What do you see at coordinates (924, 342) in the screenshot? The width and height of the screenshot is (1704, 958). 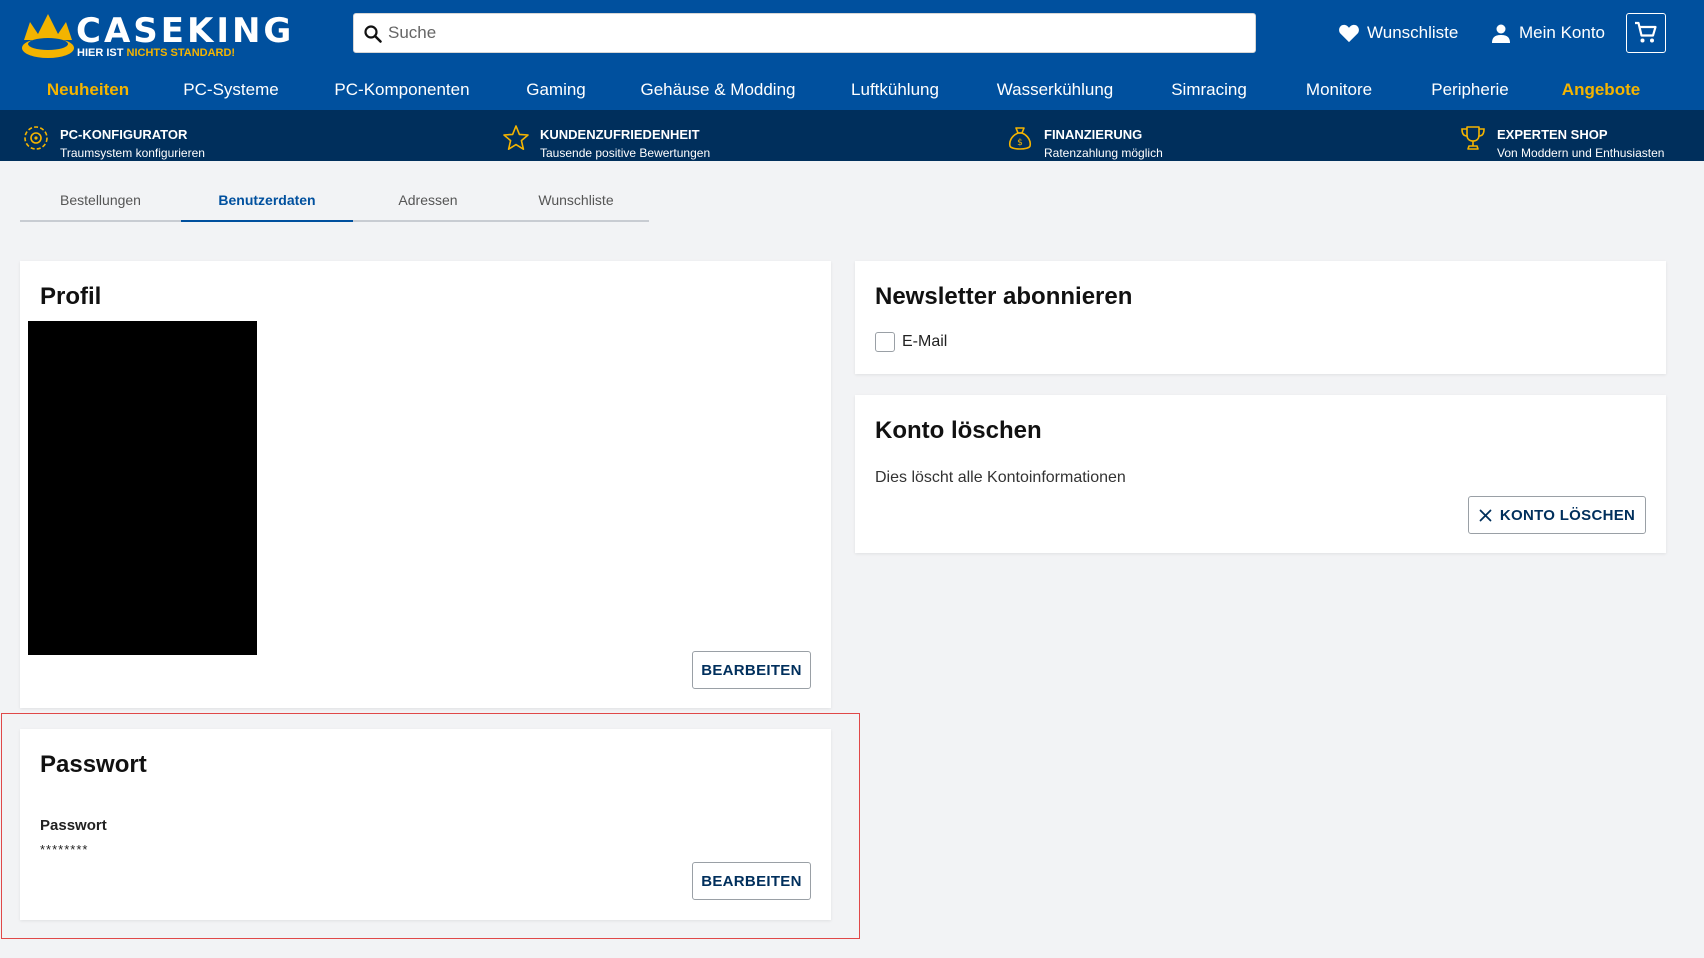 I see `email-checkbox-label: E-Mail` at bounding box center [924, 342].